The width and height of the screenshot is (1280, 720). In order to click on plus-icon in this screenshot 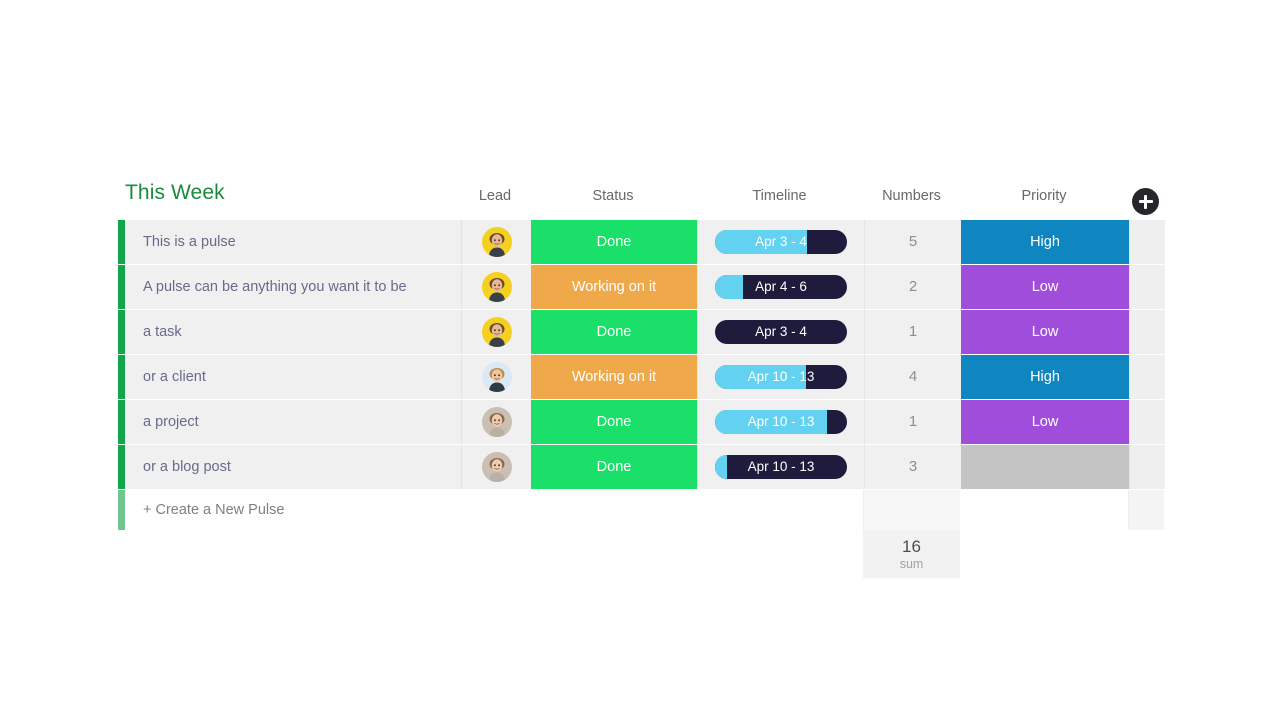, I will do `click(1145, 201)`.